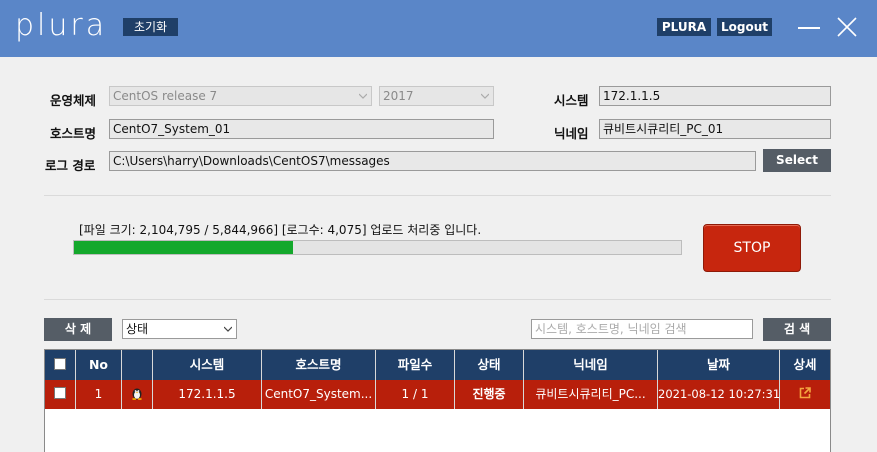 This screenshot has width=877, height=452. Describe the element at coordinates (571, 133) in the screenshot. I see `nickname-label: 닉네임` at that location.